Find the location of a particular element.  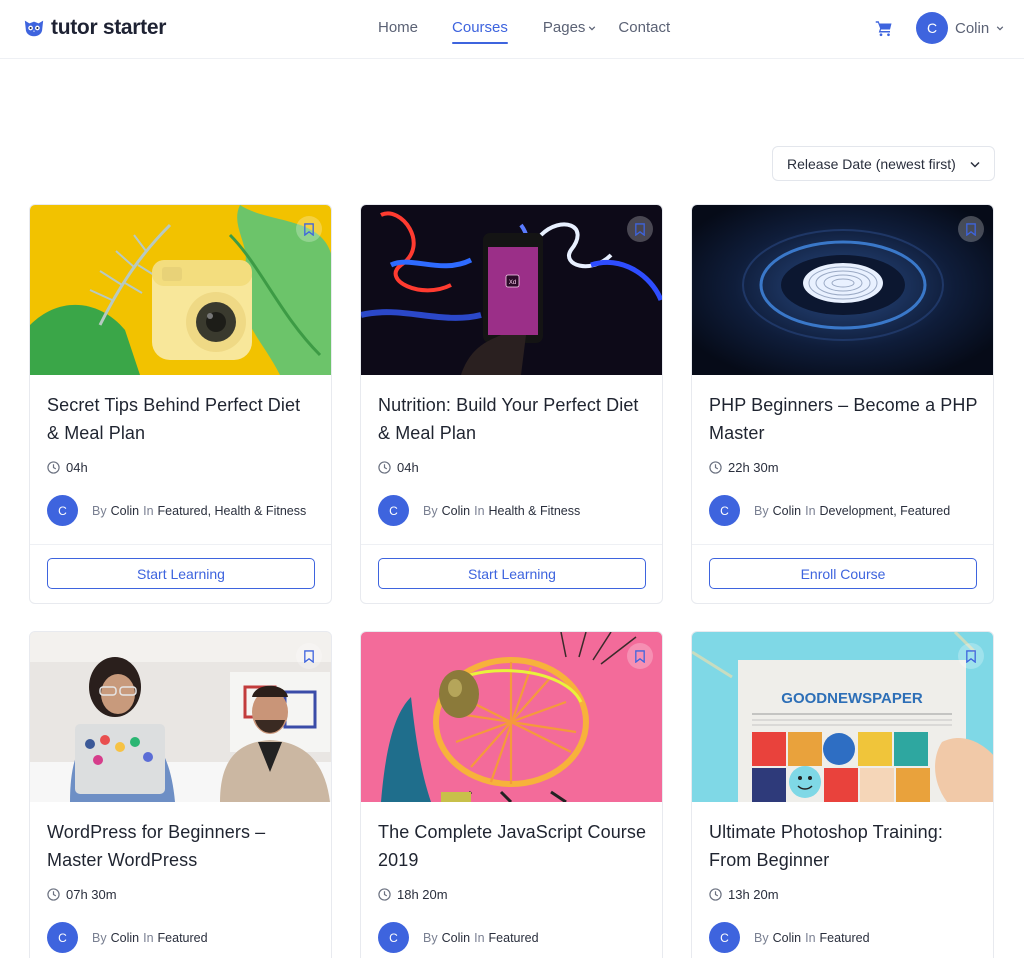

nav-courses: Courses is located at coordinates (480, 31).